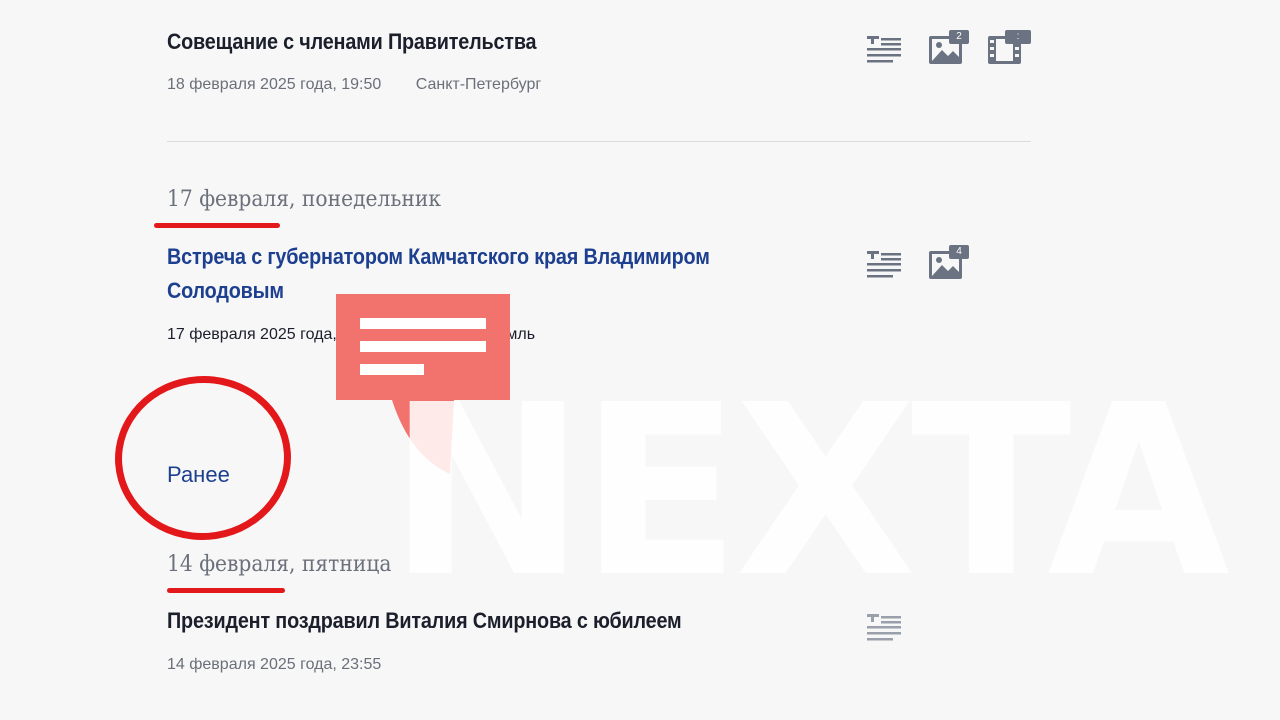  Describe the element at coordinates (198, 475) in the screenshot. I see `earlier-link: Ранее` at that location.